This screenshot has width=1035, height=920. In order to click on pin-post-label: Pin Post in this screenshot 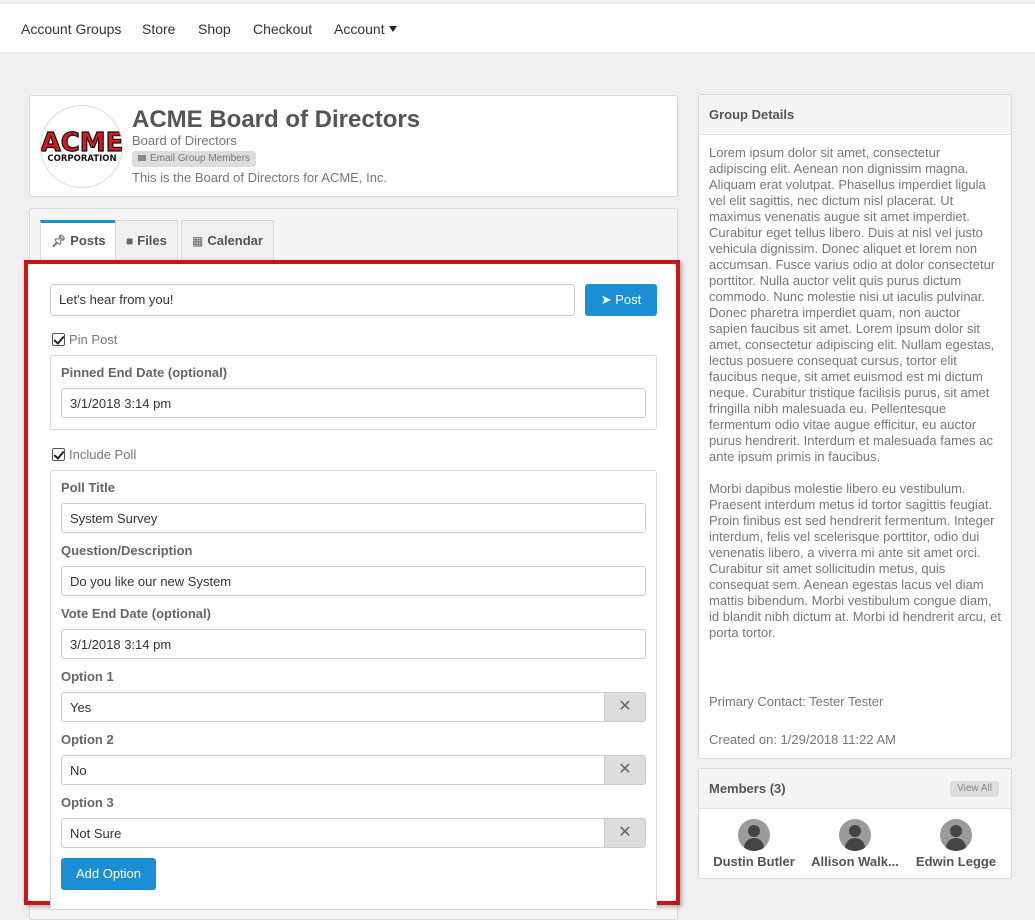, I will do `click(93, 339)`.